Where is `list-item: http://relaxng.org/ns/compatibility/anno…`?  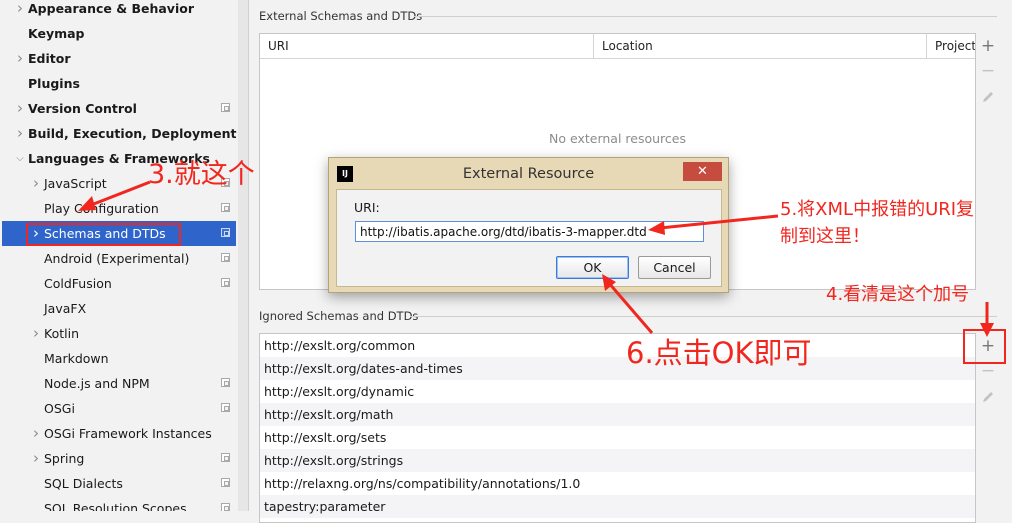
list-item: http://relaxng.org/ns/compatibility/anno… is located at coordinates (617, 483).